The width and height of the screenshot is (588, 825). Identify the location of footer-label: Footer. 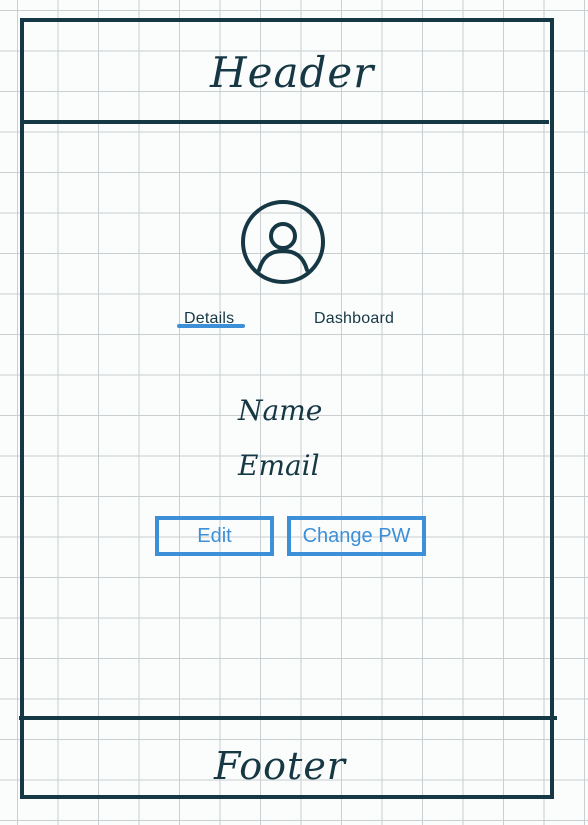
(280, 766).